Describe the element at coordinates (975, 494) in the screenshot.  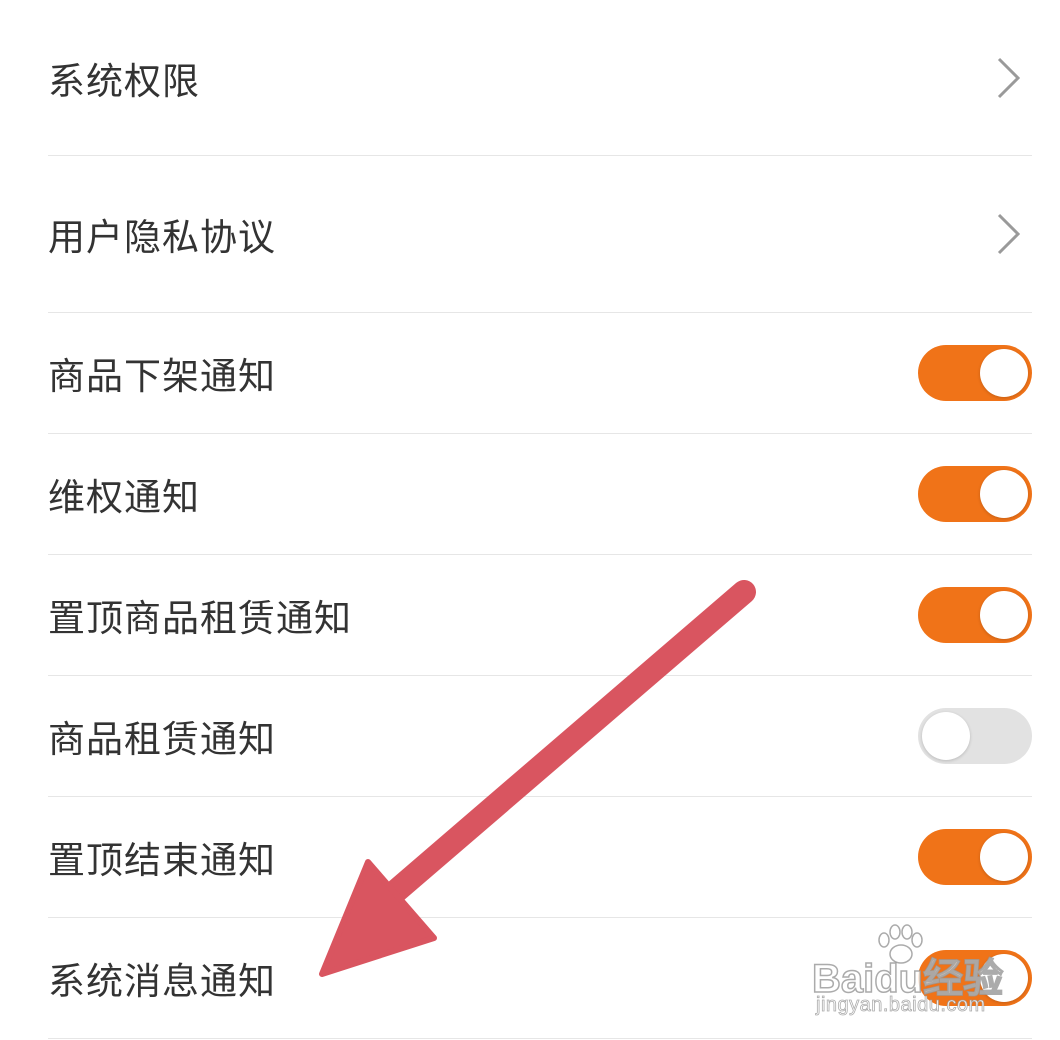
I see `rights-notice-toggle` at that location.